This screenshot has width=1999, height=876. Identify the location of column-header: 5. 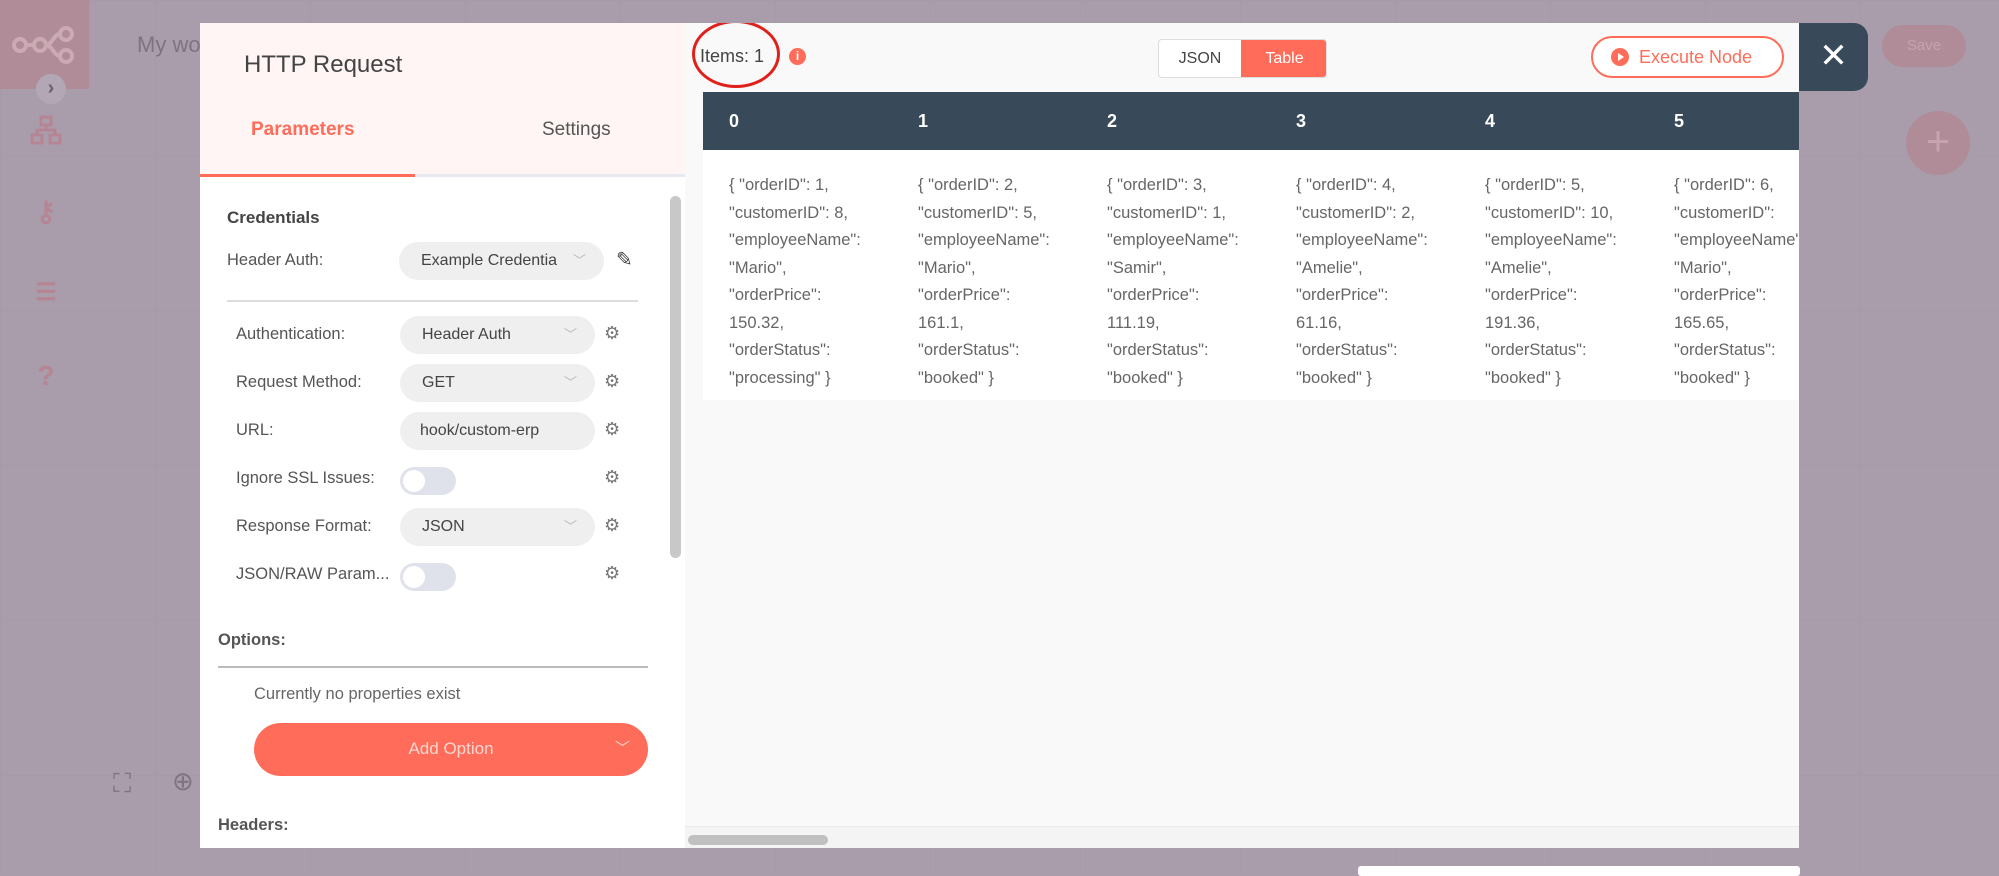
(1679, 121).